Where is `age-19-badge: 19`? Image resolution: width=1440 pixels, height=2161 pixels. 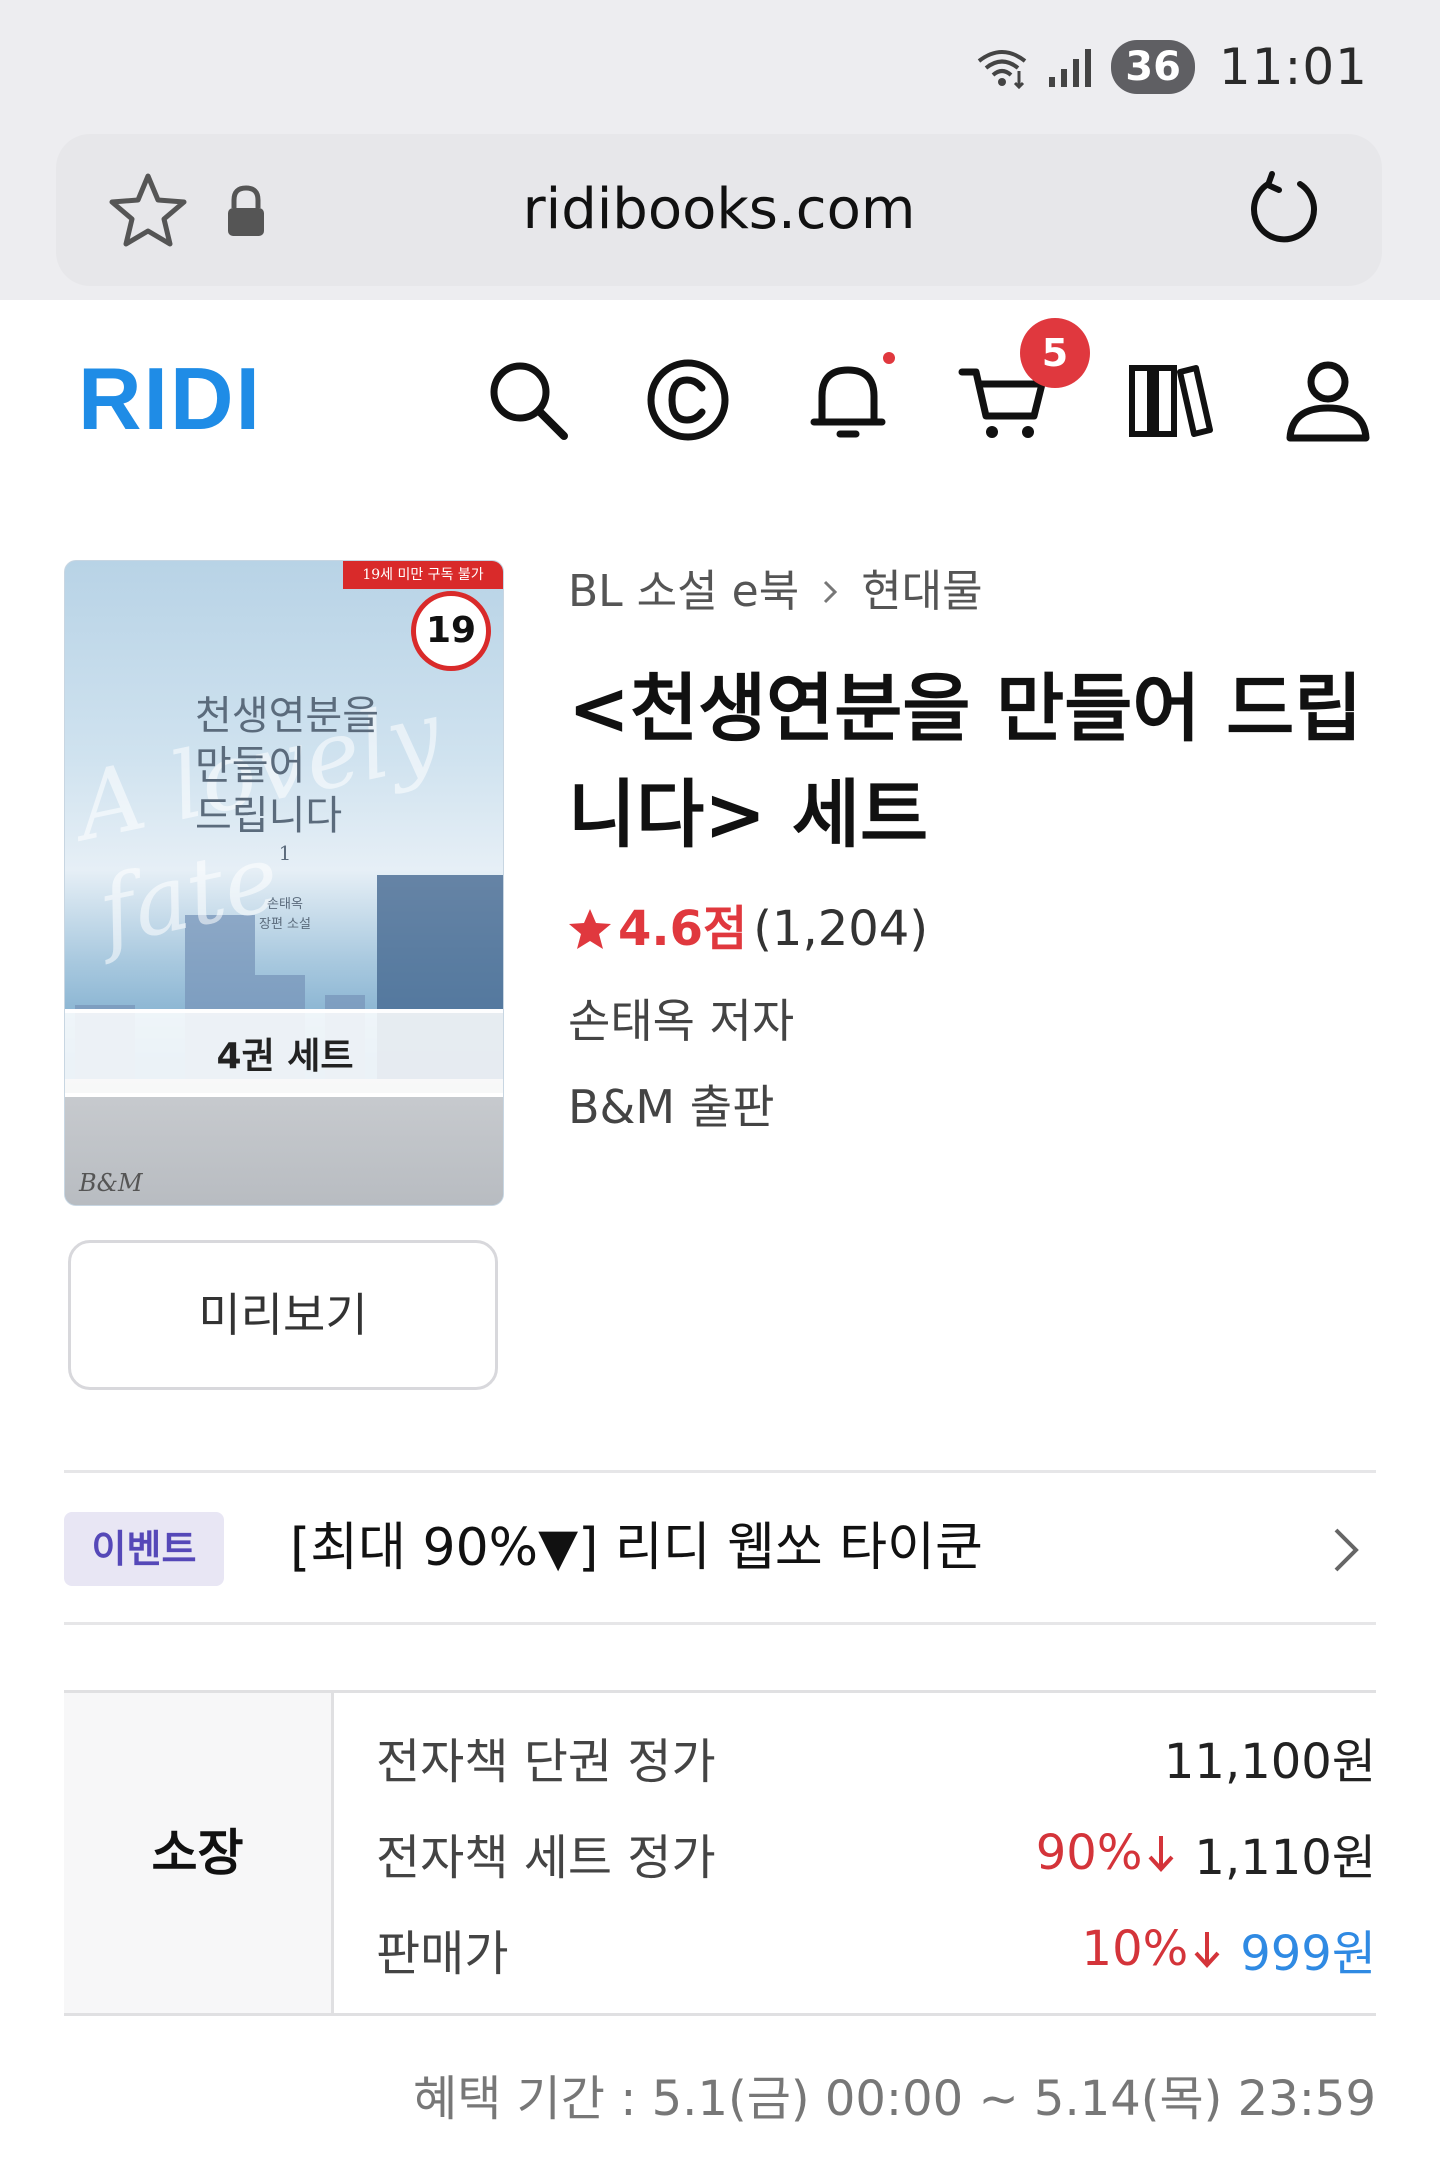
age-19-badge: 19 is located at coordinates (451, 631).